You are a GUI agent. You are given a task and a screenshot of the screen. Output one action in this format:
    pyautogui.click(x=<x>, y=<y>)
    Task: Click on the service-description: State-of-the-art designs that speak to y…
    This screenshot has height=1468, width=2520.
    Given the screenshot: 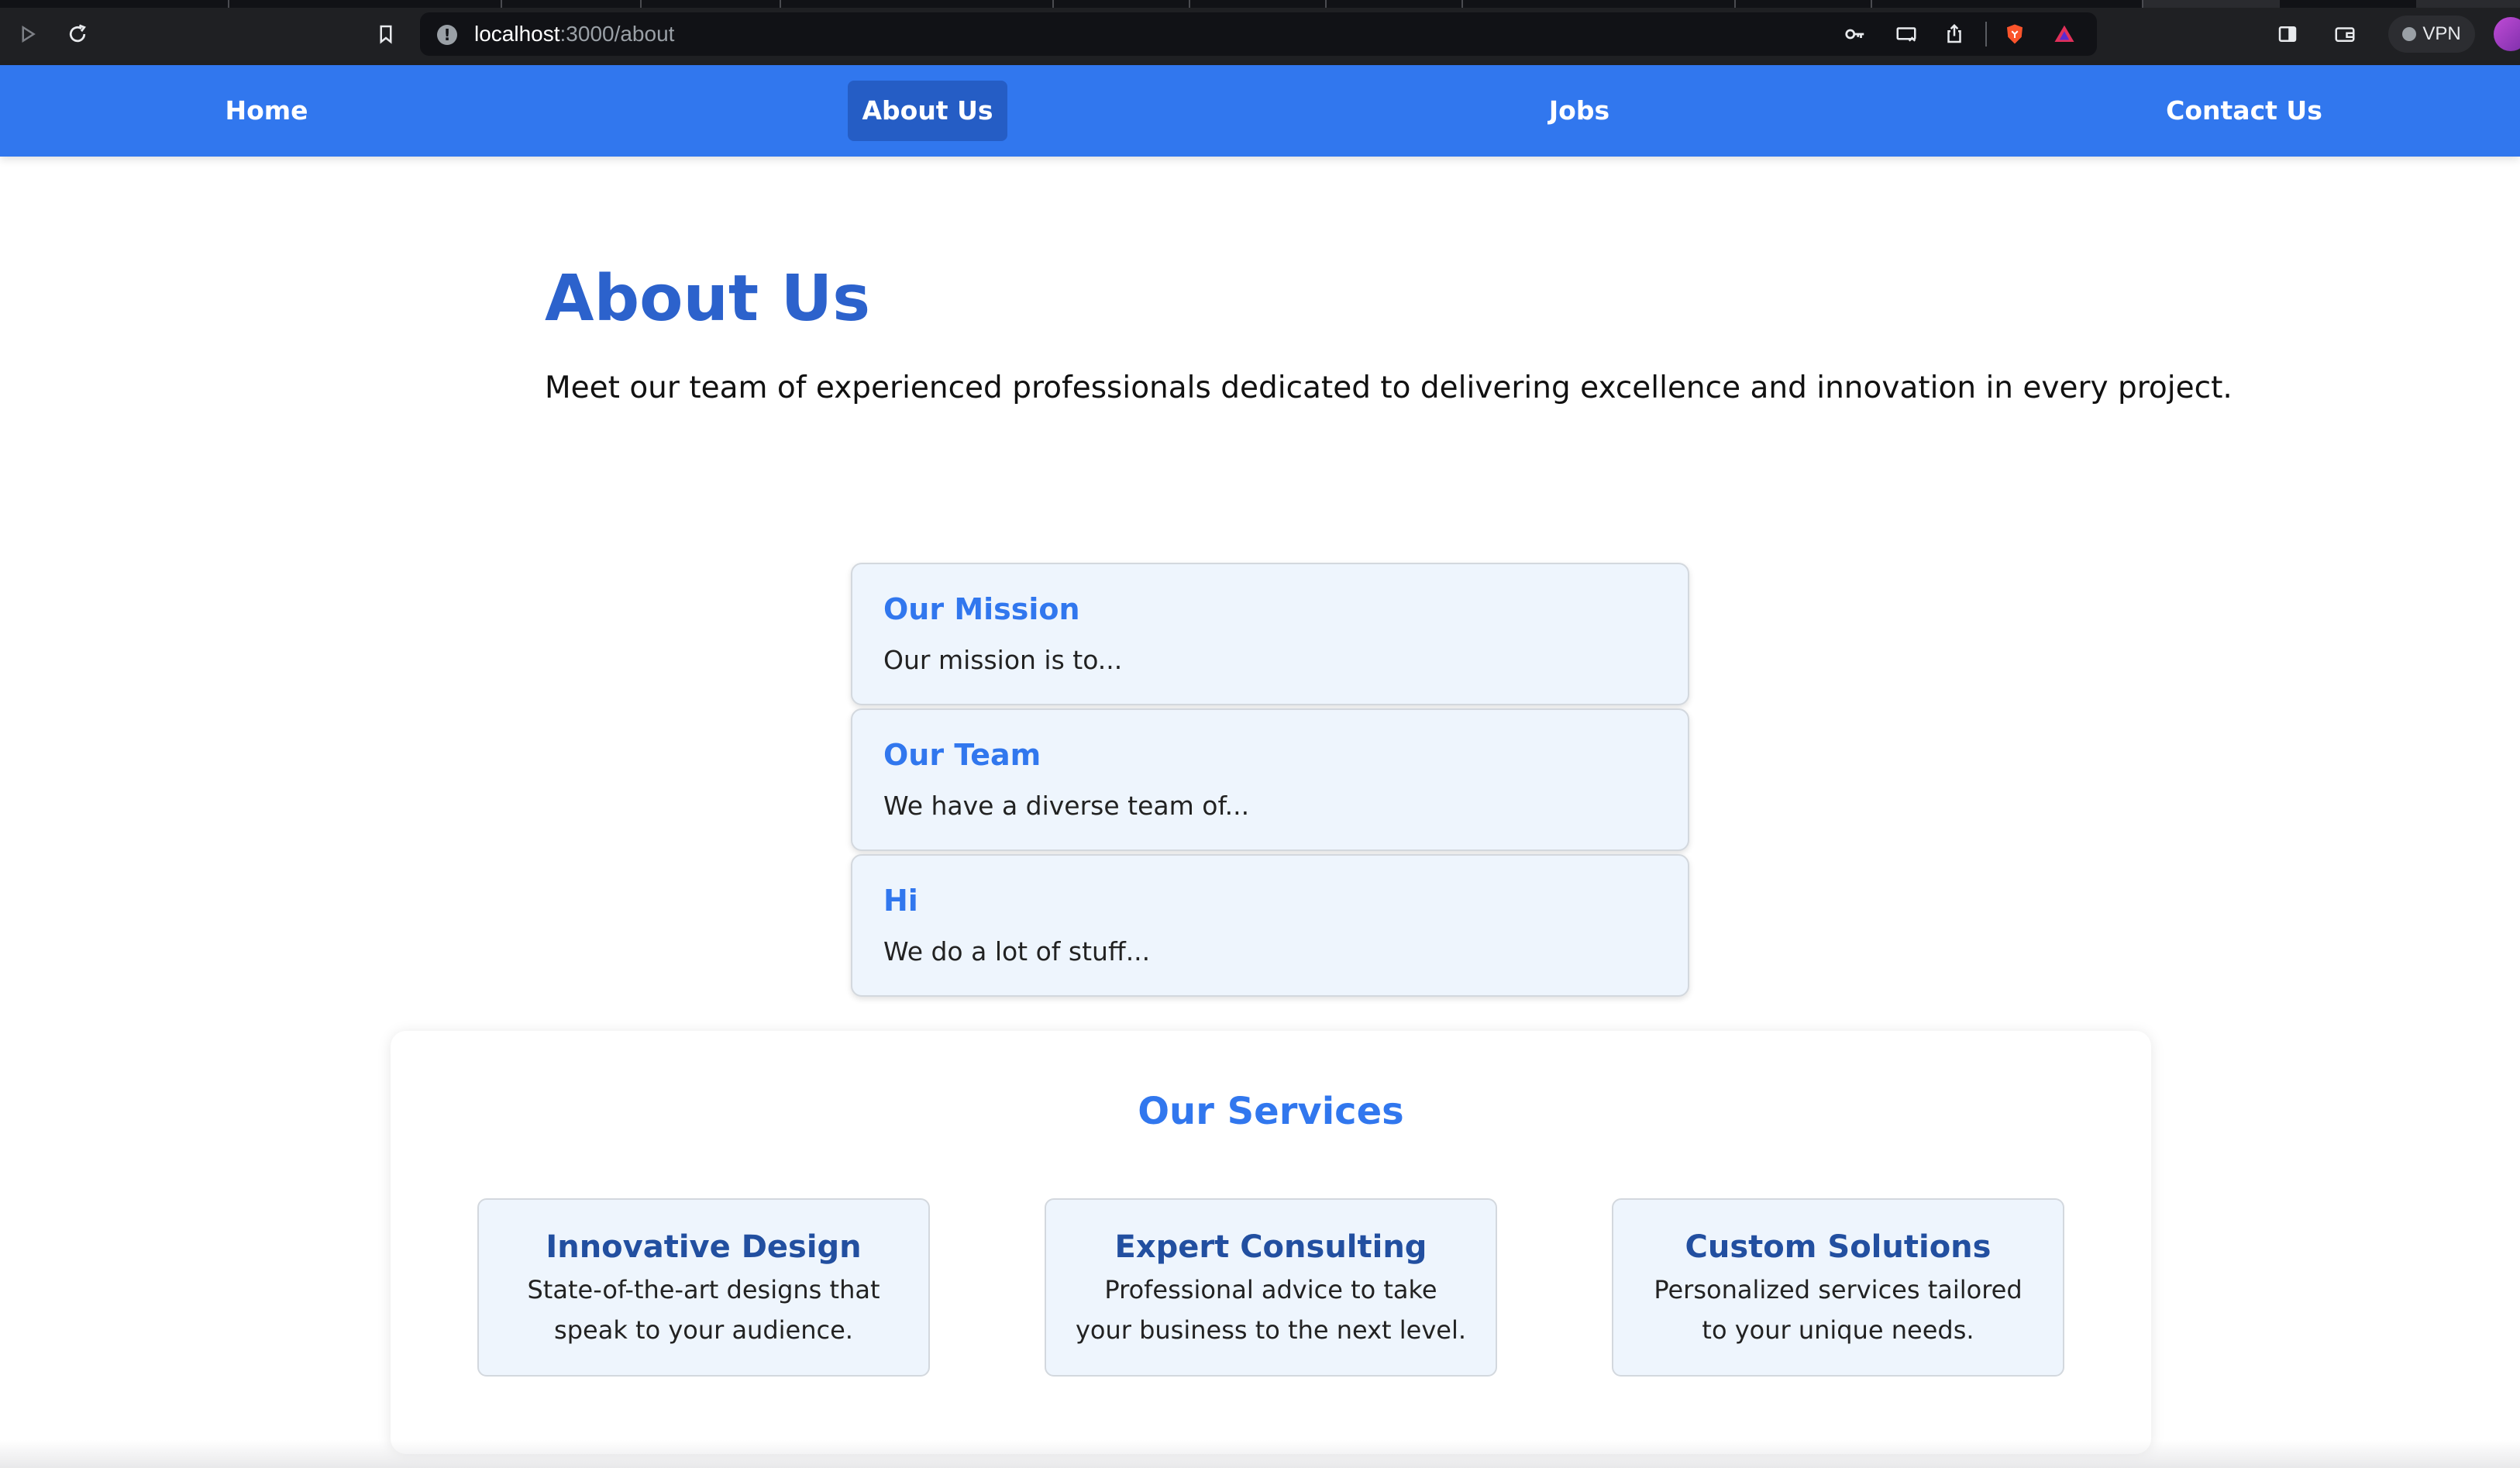 What is the action you would take?
    pyautogui.click(x=704, y=1310)
    